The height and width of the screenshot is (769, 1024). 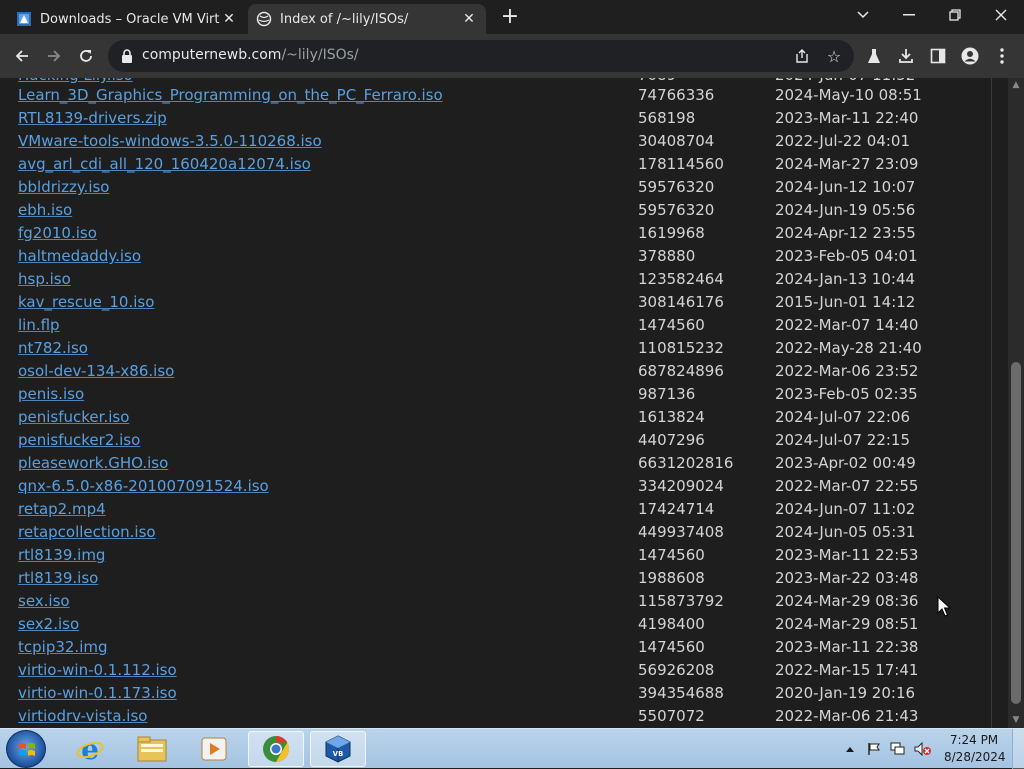 What do you see at coordinates (127, 56) in the screenshot?
I see `lock-icon` at bounding box center [127, 56].